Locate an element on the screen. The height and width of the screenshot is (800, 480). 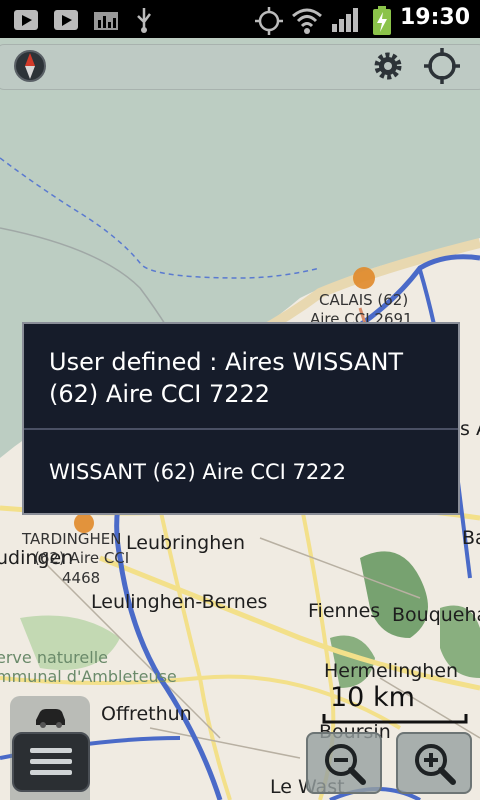
my-location-button is located at coordinates (442, 66).